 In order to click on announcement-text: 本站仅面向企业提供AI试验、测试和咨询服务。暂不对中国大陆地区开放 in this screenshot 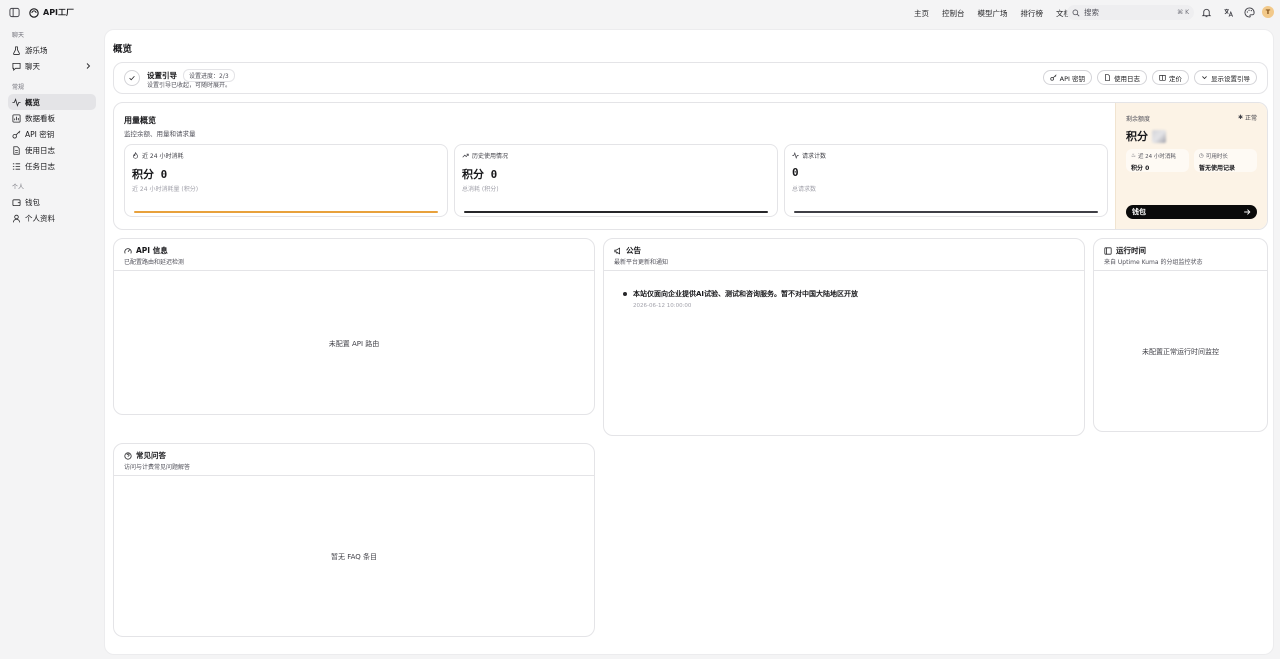, I will do `click(746, 294)`.